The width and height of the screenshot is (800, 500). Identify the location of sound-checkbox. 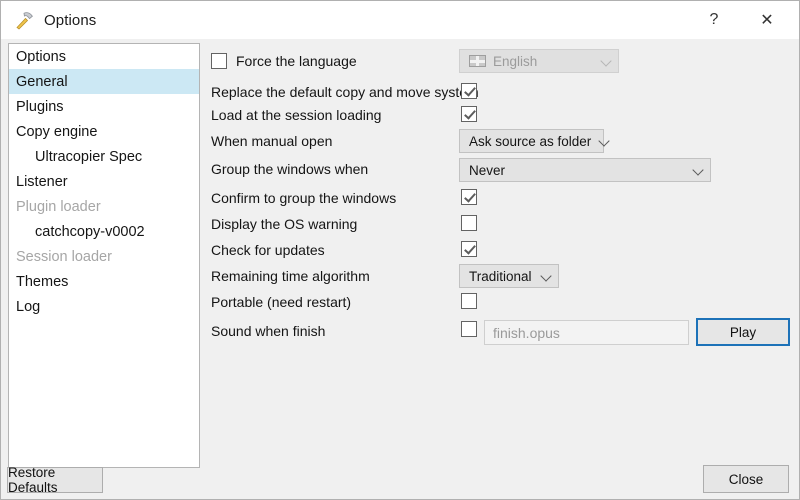
(469, 329).